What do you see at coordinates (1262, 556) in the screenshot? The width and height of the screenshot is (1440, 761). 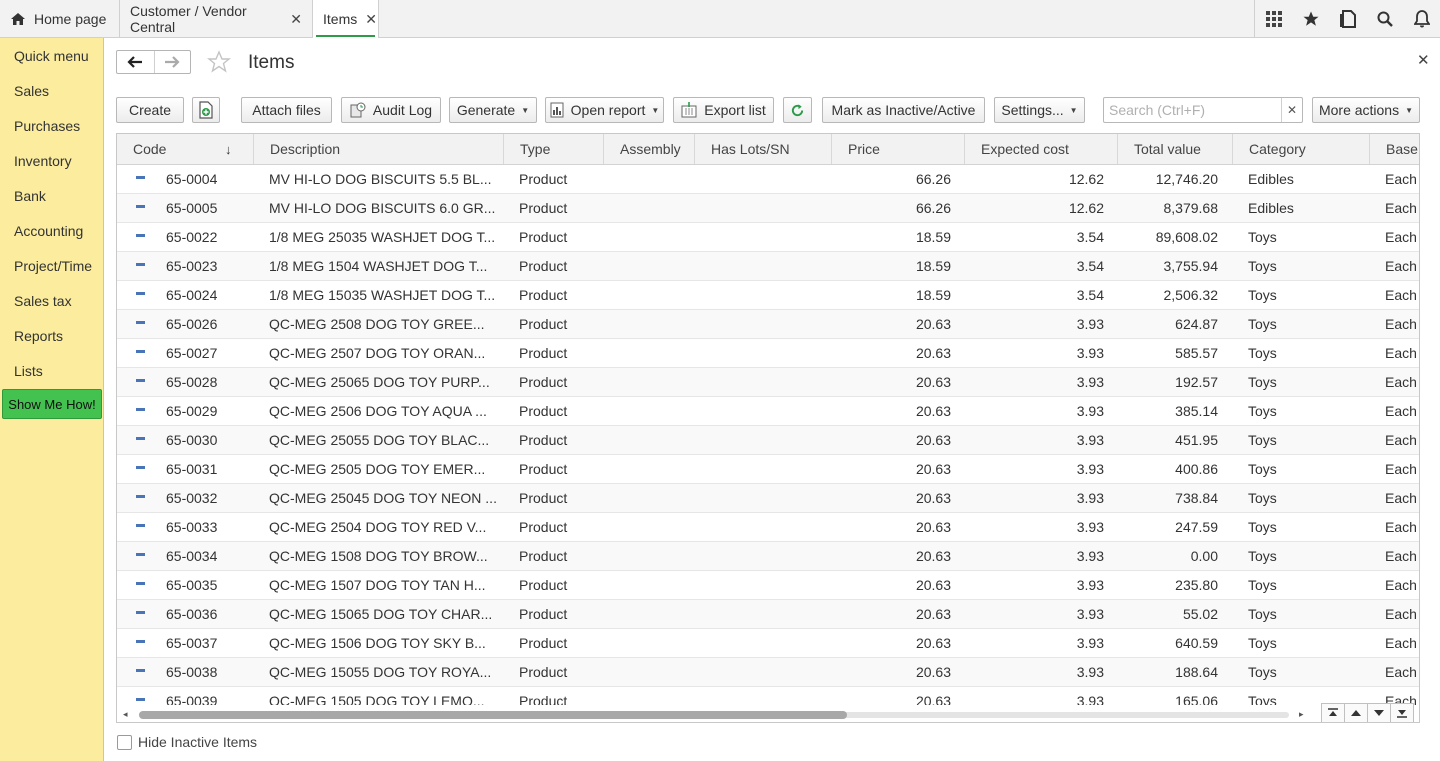 I see `cell-category: Toys` at bounding box center [1262, 556].